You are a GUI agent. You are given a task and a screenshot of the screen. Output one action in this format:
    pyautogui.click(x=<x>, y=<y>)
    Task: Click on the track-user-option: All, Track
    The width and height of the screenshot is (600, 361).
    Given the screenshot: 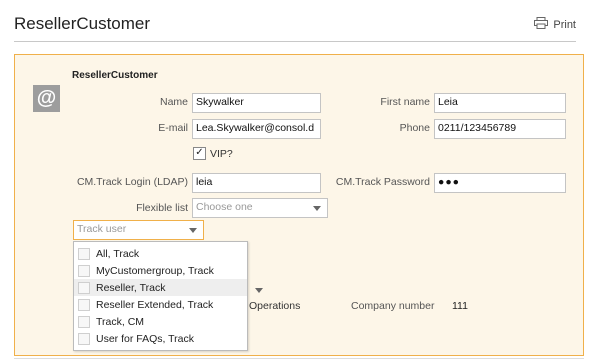 What is the action you would take?
    pyautogui.click(x=160, y=253)
    